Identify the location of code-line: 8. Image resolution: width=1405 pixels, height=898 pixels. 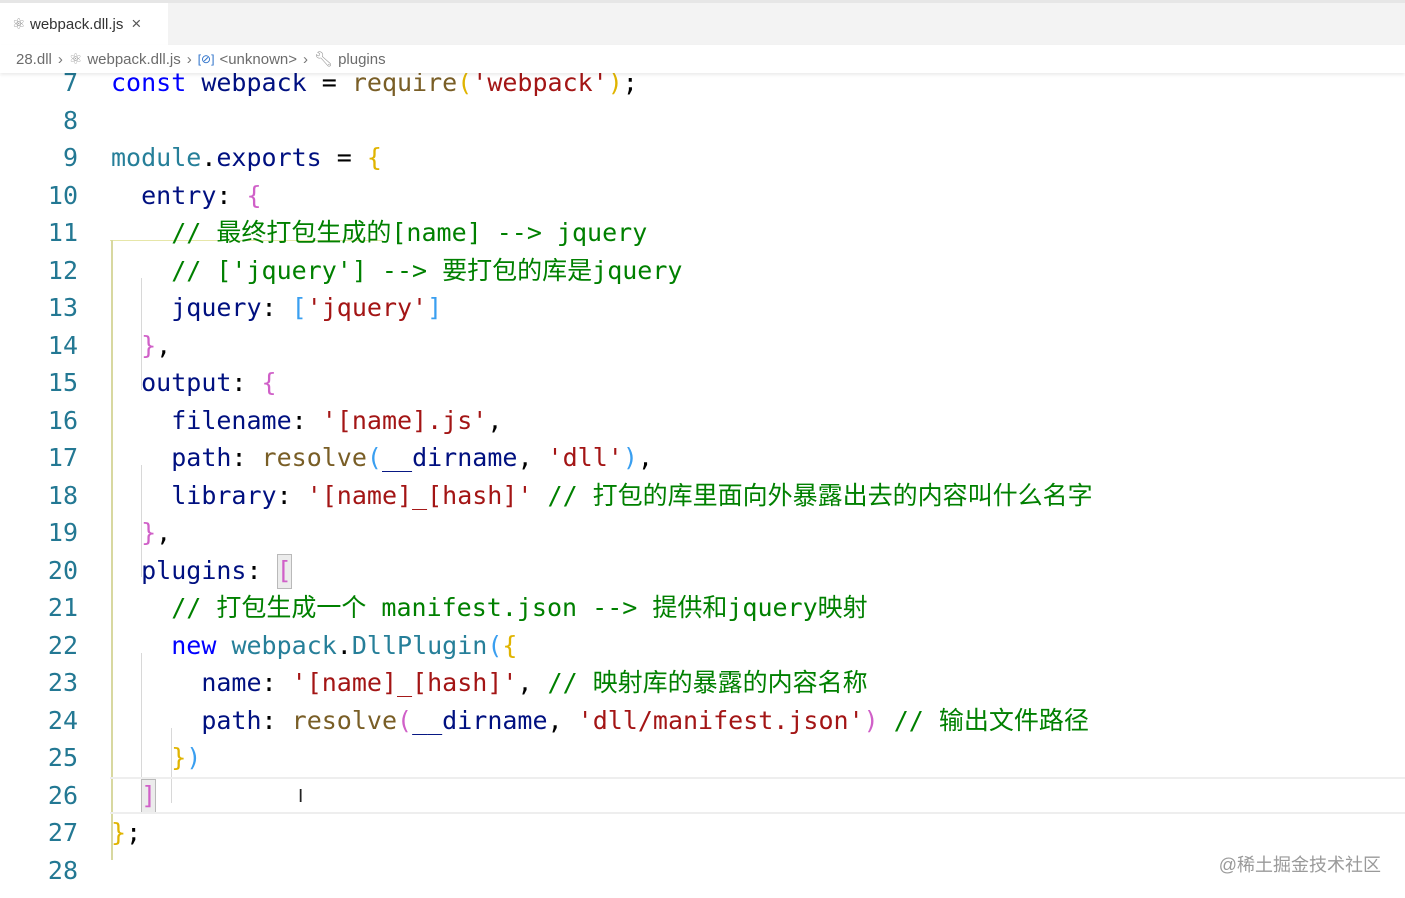
(702, 121).